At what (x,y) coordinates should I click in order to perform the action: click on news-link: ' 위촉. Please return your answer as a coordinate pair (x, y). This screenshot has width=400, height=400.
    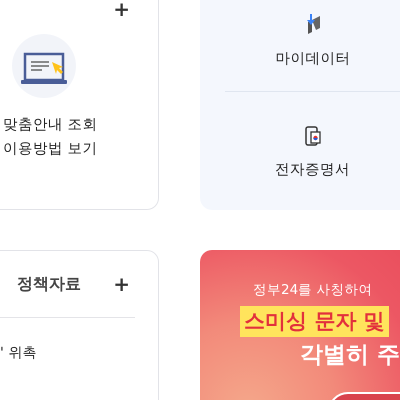
    Looking at the image, I should click on (18, 353).